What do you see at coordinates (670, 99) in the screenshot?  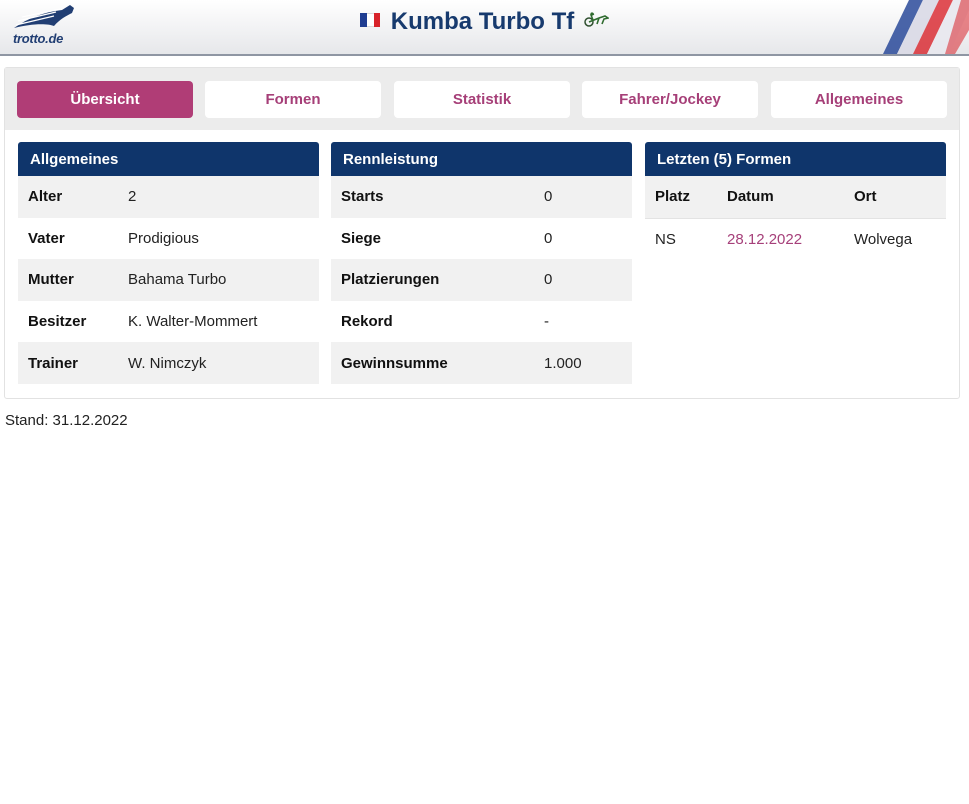 I see `tab-fahrer-jockey: Fahrer/Jockey` at bounding box center [670, 99].